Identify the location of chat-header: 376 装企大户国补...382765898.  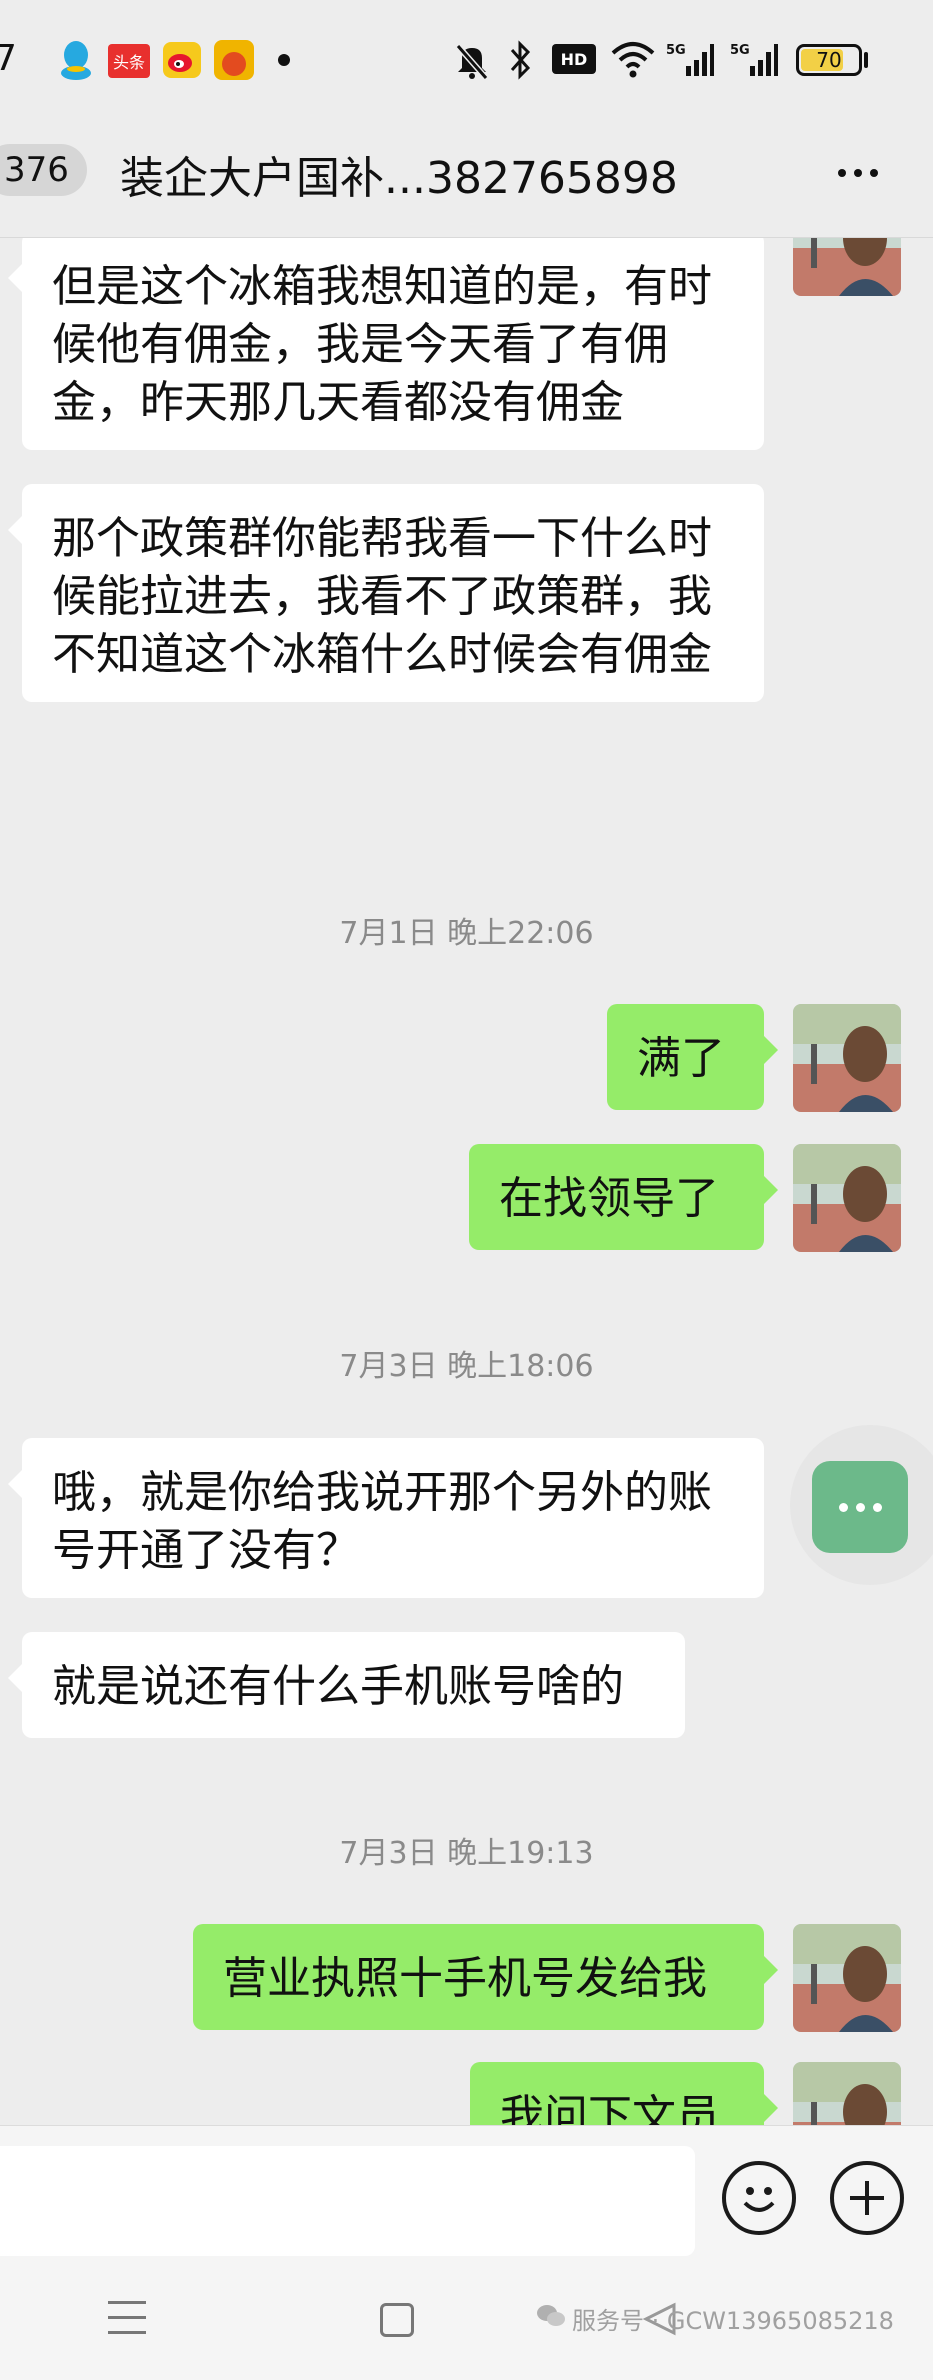
(466, 179).